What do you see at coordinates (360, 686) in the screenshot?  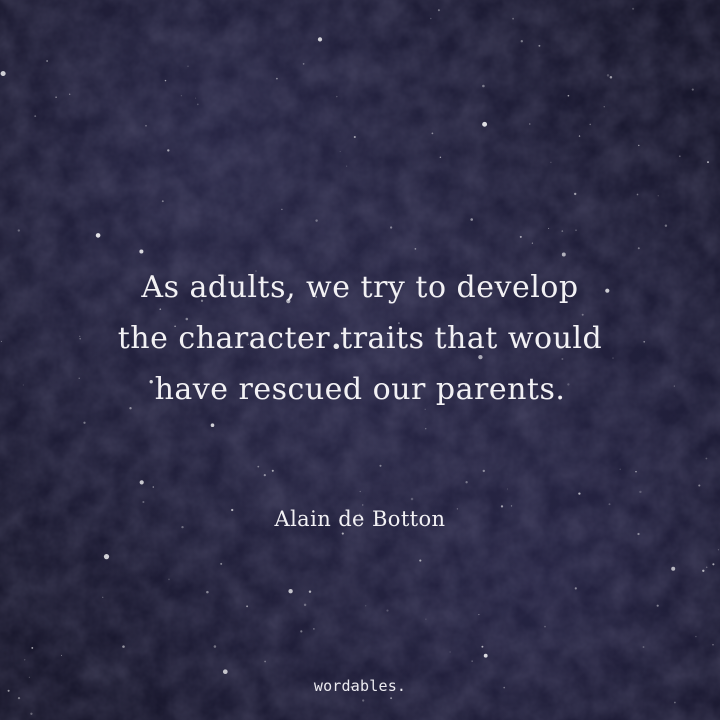 I see `brand-logo: wordables.` at bounding box center [360, 686].